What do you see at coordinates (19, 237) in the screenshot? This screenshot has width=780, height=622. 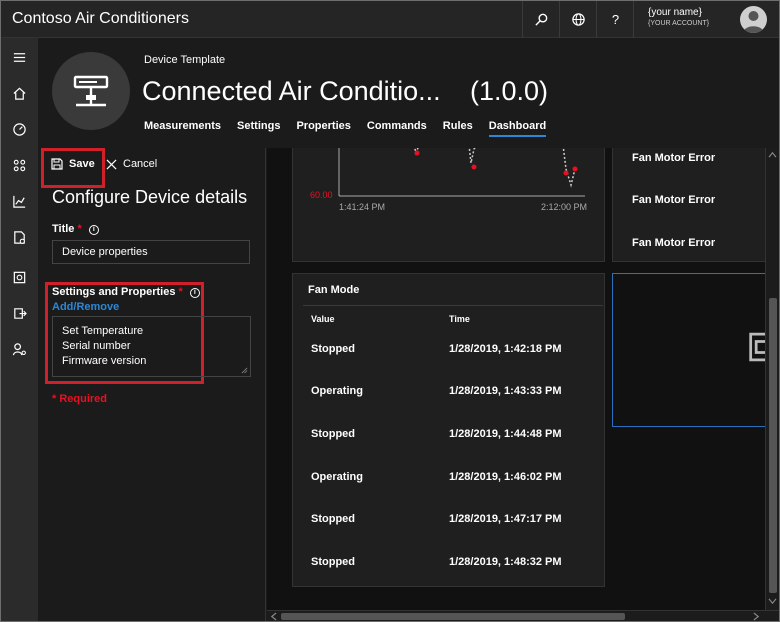 I see `jobs-document-icon` at bounding box center [19, 237].